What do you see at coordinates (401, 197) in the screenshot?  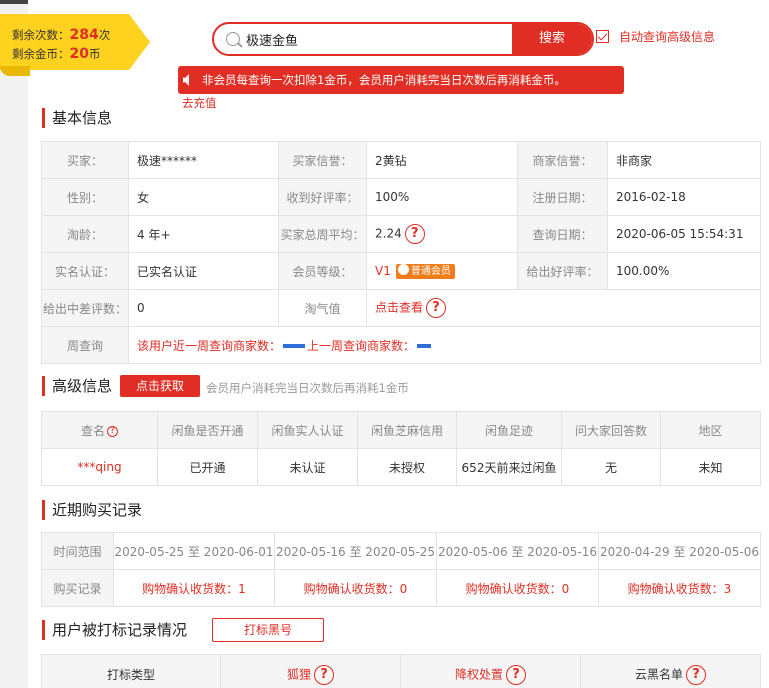 I see `table-row: 性别： 女 收到好评率： 100% 注册日期： 2016-02-18` at bounding box center [401, 197].